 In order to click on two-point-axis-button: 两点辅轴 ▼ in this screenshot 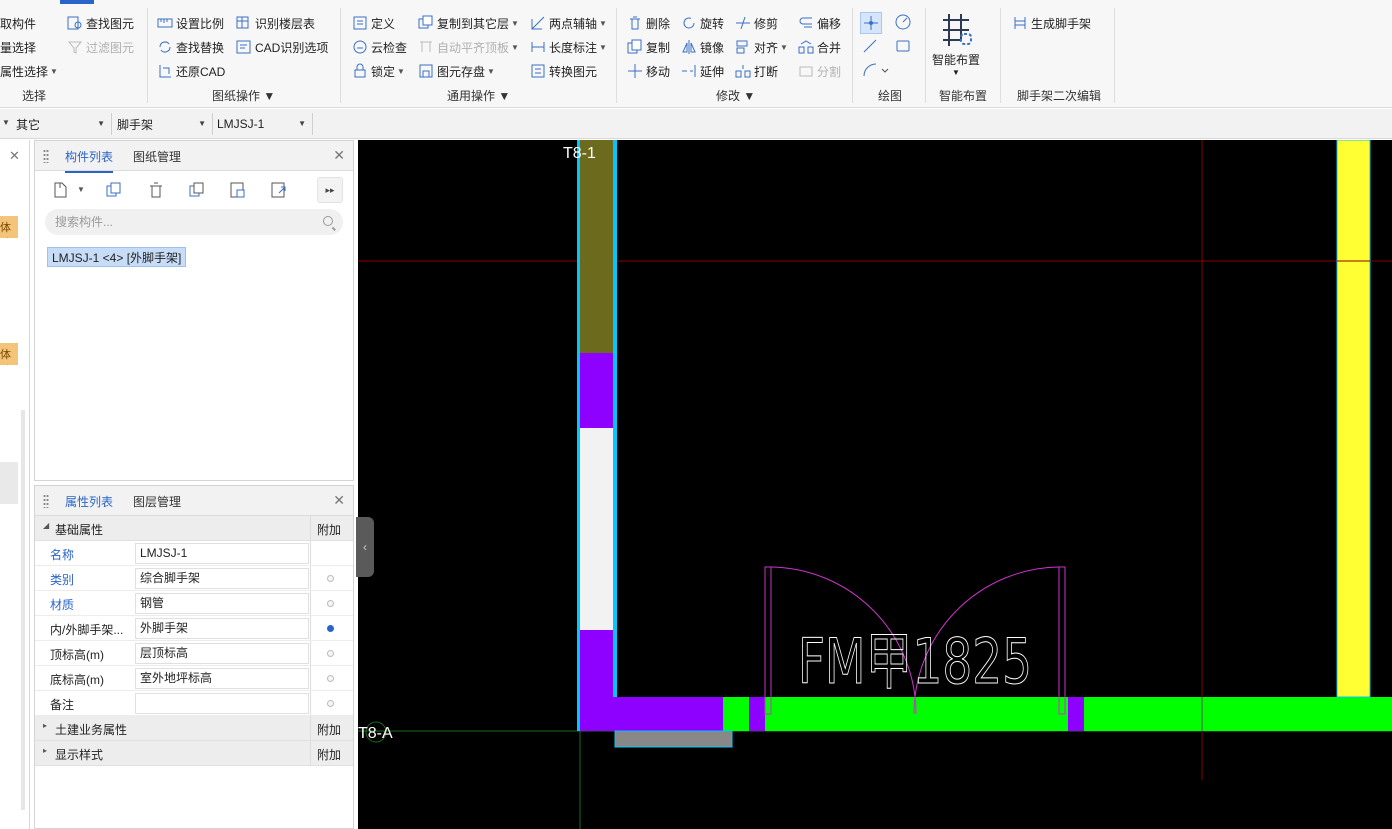, I will do `click(568, 23)`.